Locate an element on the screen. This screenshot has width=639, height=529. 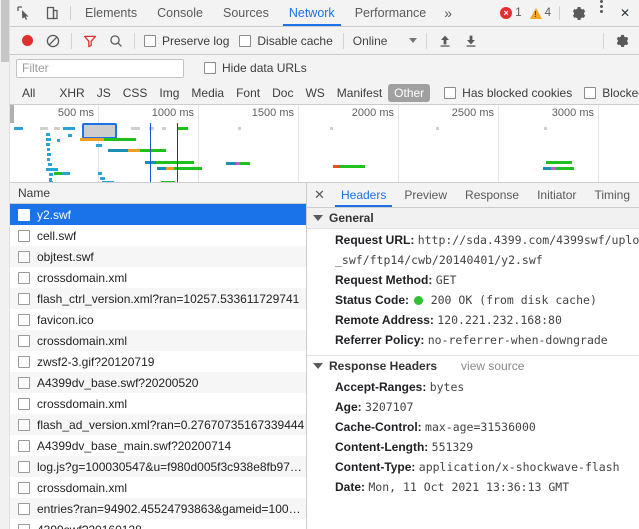
blocked-requests-checkbox: Blocked Requests is located at coordinates (611, 93).